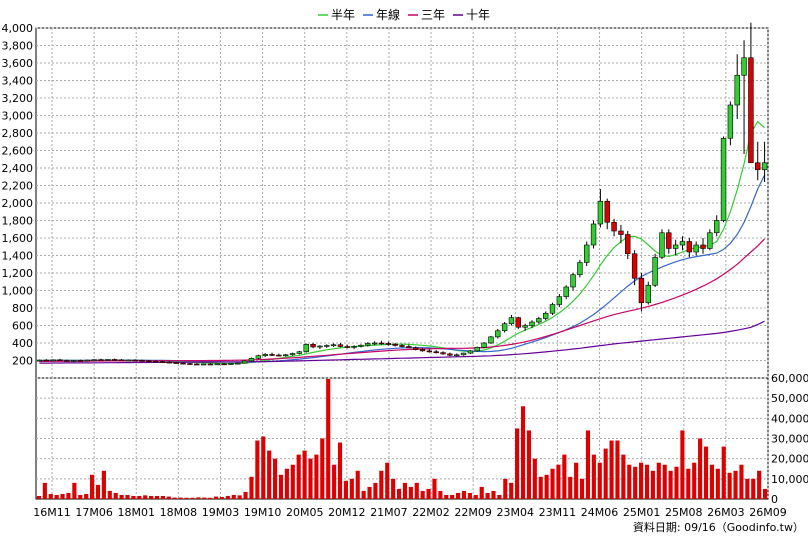 Image resolution: width=808 pixels, height=540 pixels. I want to click on date-tick-label: 19M10, so click(263, 512).